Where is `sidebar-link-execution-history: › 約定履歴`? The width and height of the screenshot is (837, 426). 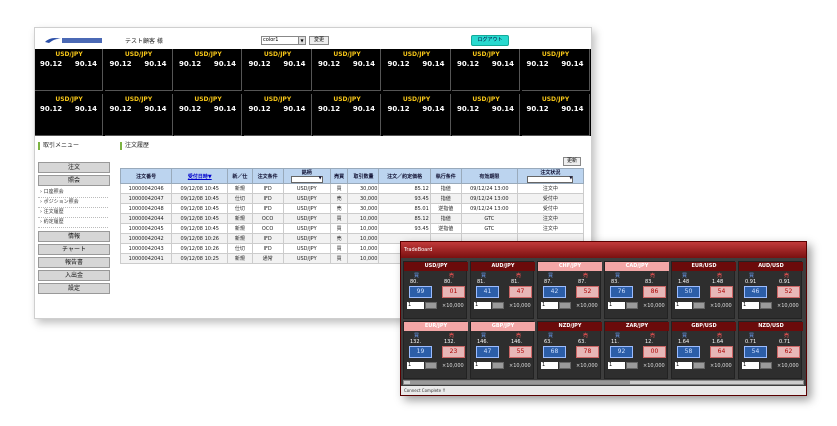
sidebar-link-execution-history: › 約定履歴 is located at coordinates (73, 223).